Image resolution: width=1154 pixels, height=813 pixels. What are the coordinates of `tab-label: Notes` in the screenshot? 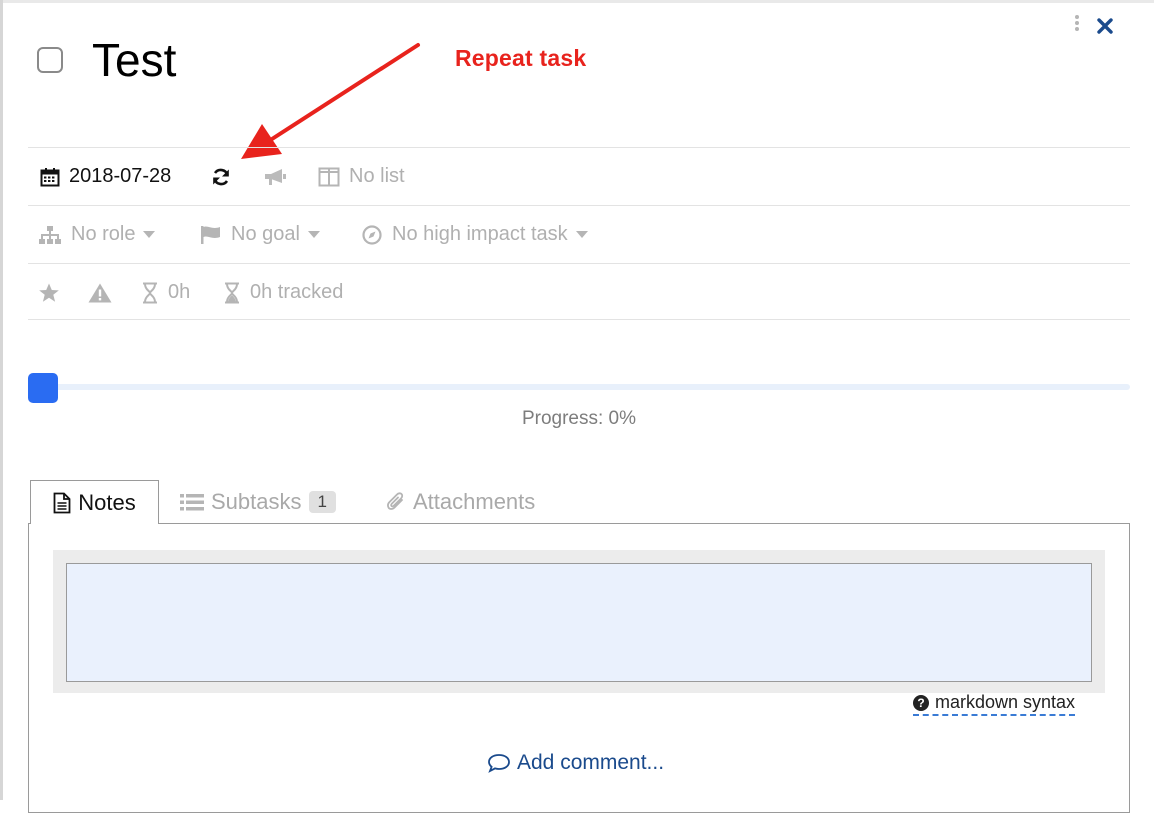 It's located at (107, 502).